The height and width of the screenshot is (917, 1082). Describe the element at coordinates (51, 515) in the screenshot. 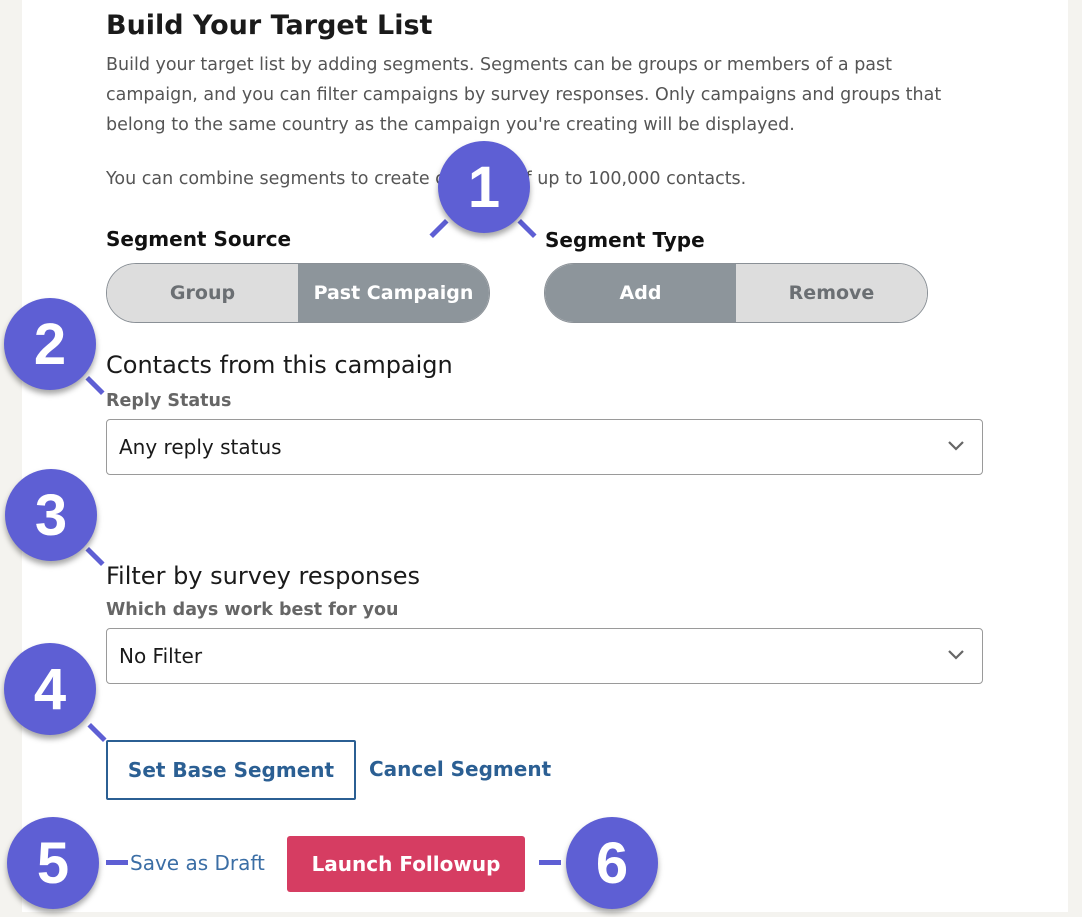

I see `callout-badge-3: 3` at that location.